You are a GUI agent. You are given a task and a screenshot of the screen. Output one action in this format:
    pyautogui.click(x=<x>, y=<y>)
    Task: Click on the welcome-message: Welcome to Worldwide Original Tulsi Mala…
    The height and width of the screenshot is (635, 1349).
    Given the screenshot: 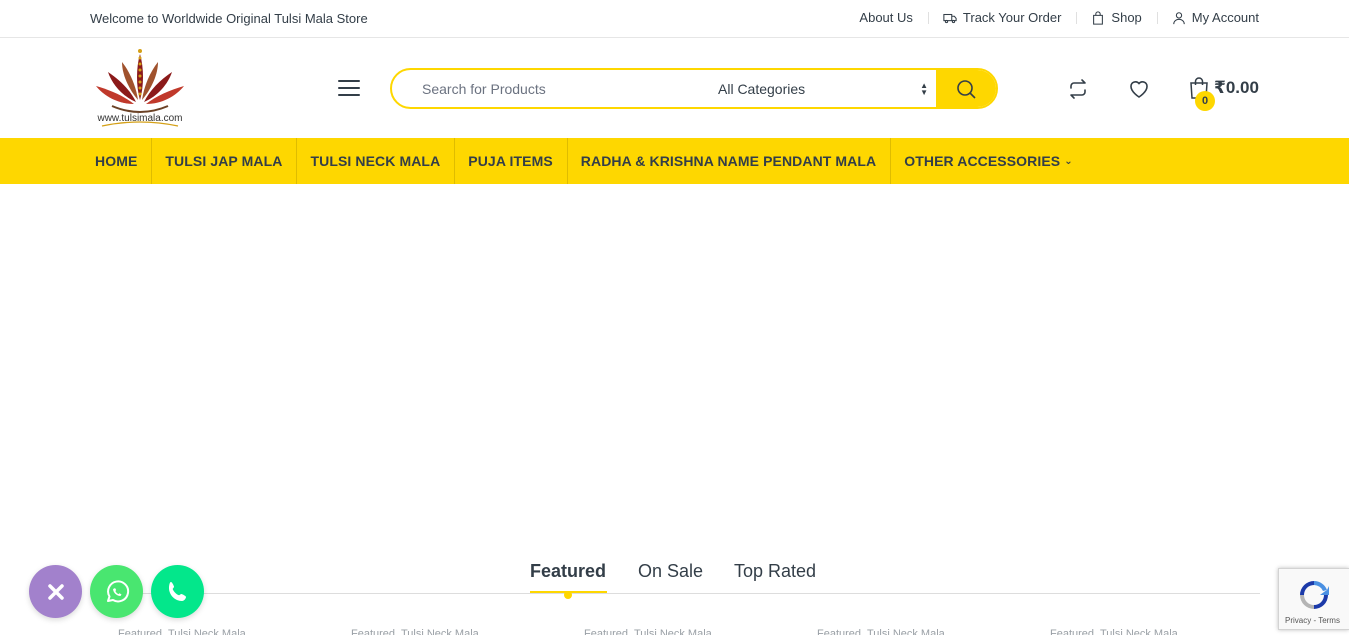 What is the action you would take?
    pyautogui.click(x=229, y=18)
    